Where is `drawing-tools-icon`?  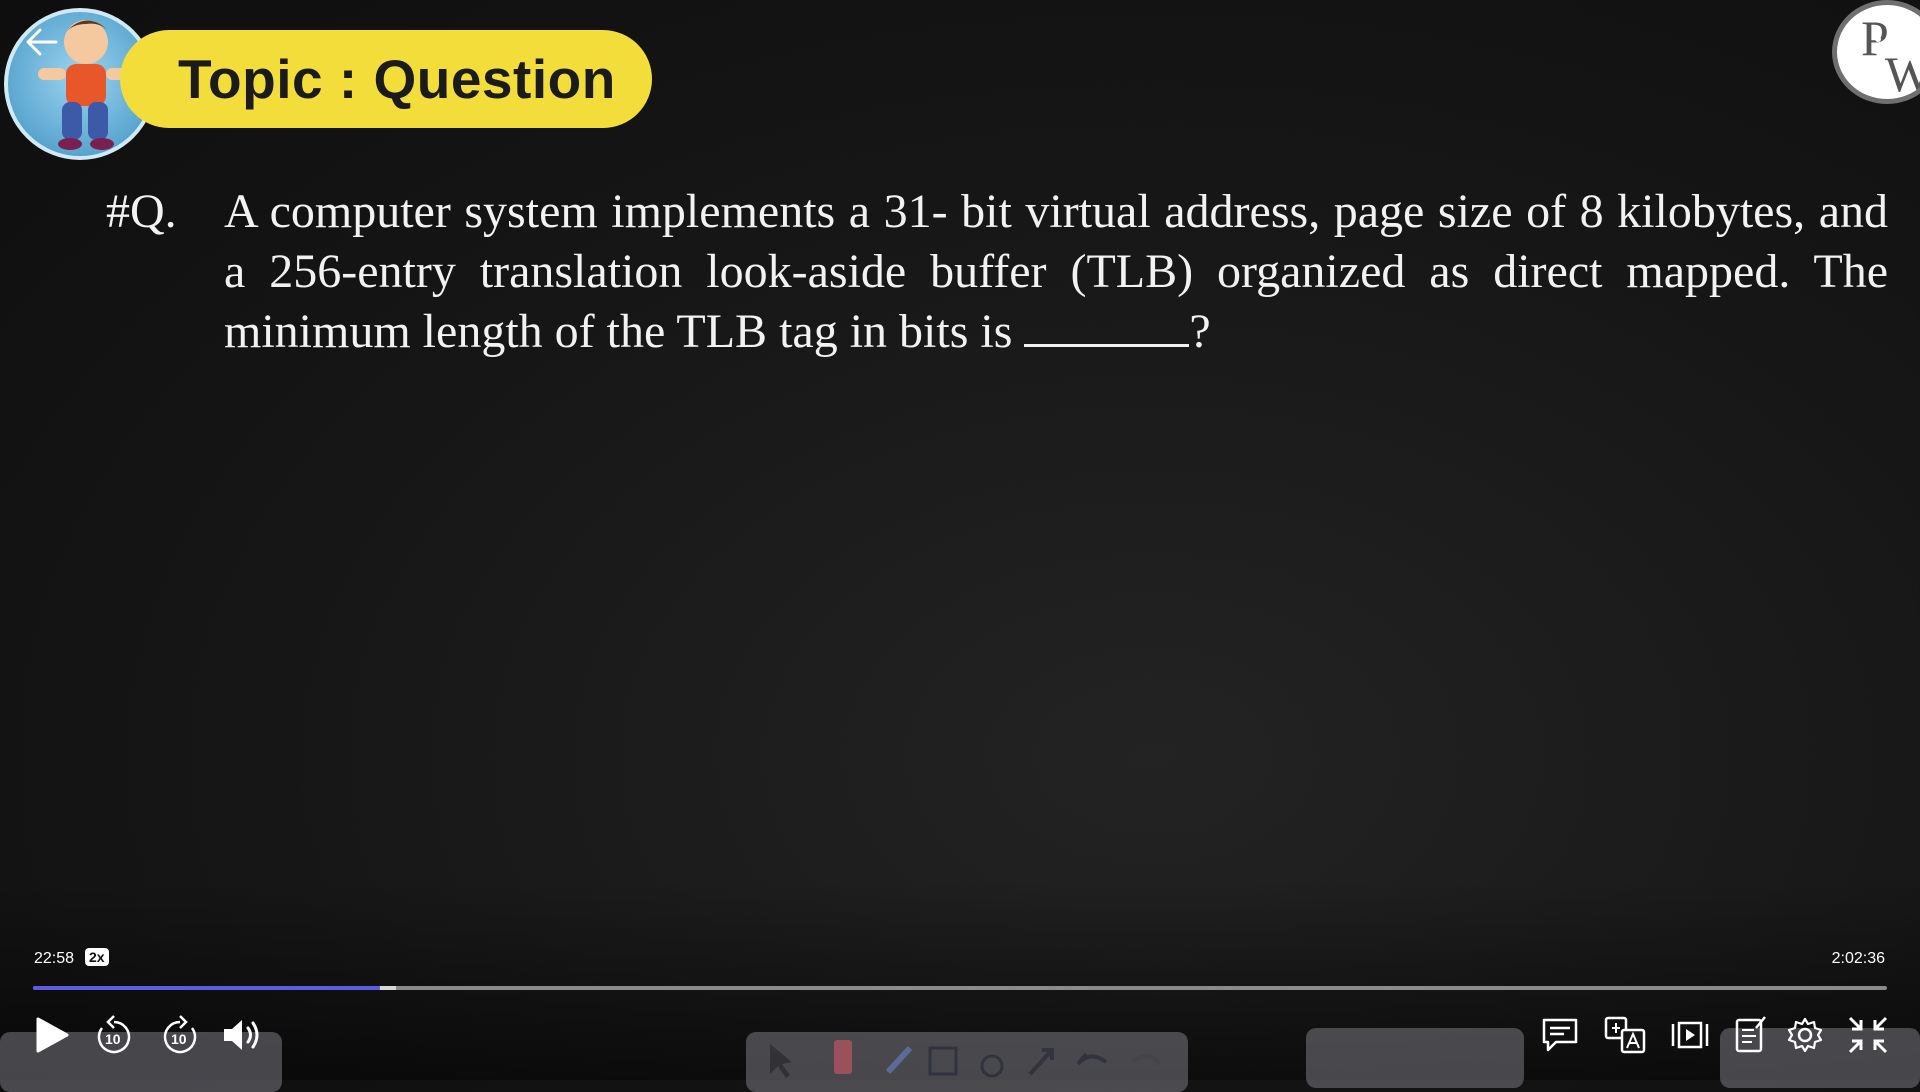 drawing-tools-icon is located at coordinates (966, 1059).